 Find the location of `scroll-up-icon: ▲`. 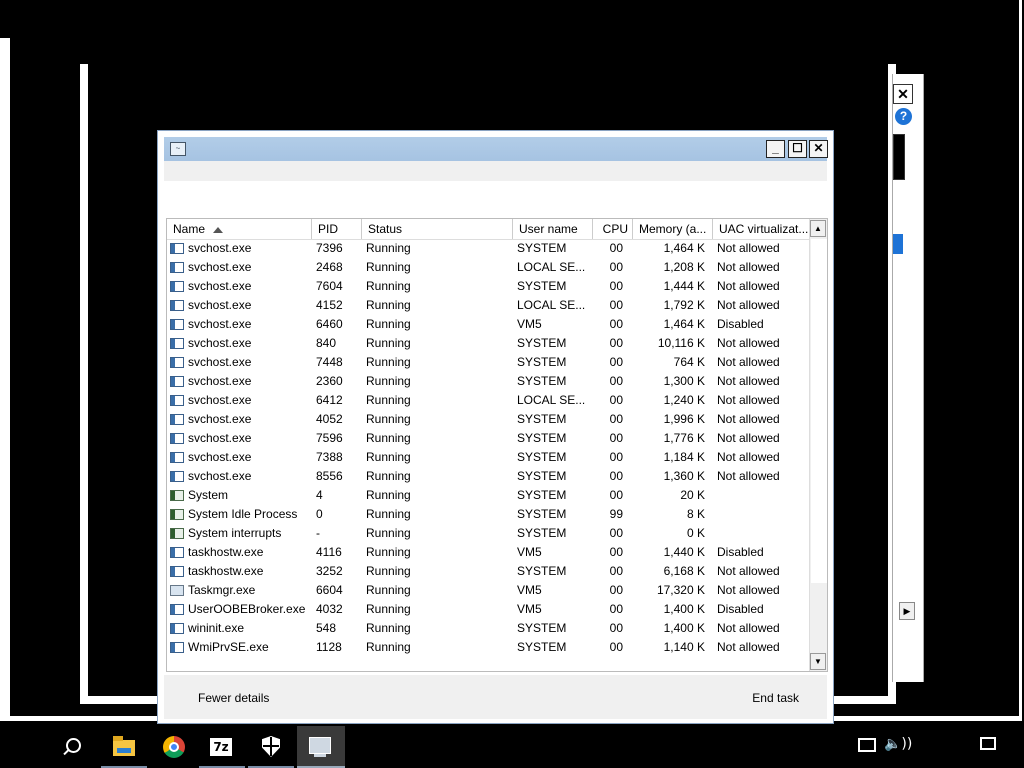

scroll-up-icon: ▲ is located at coordinates (818, 228).